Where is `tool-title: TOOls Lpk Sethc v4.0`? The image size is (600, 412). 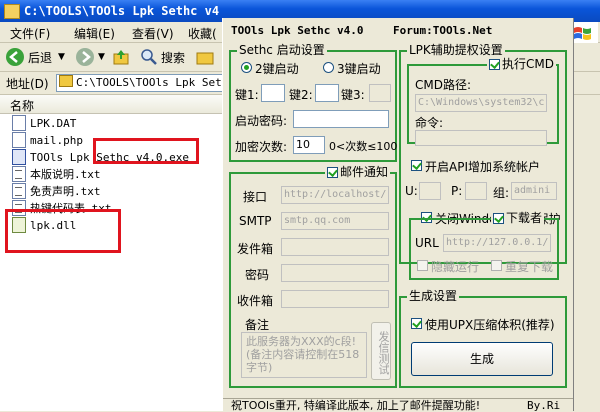 tool-title: TOOls Lpk Sethc v4.0 is located at coordinates (297, 30).